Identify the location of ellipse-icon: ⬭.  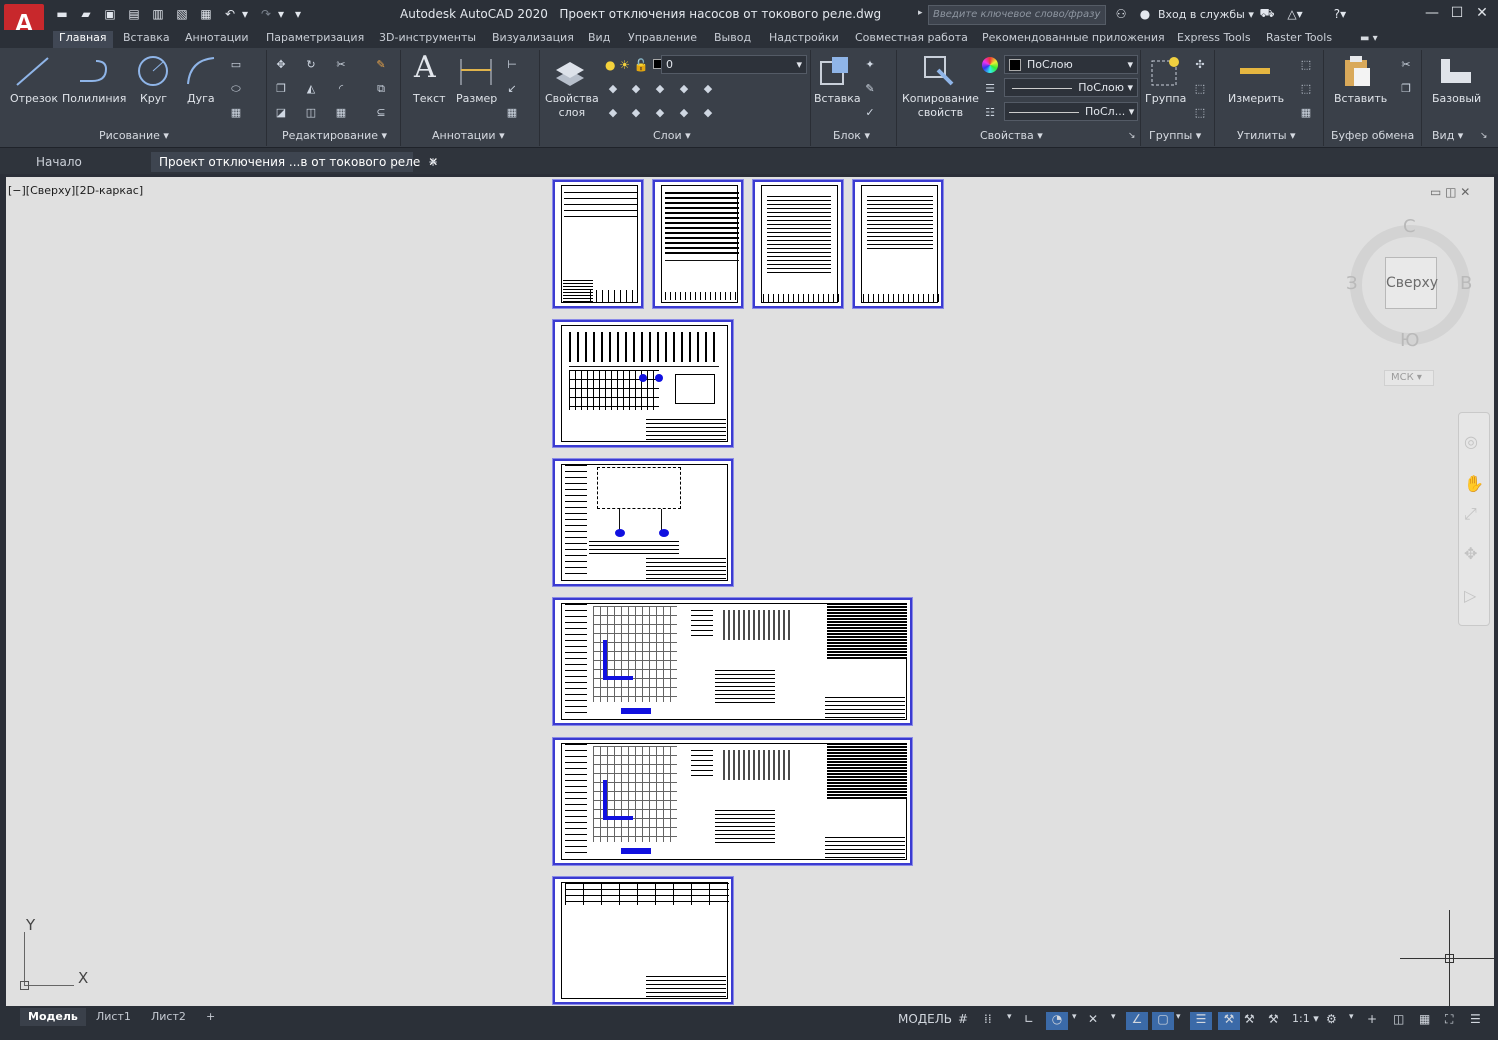
(236, 89).